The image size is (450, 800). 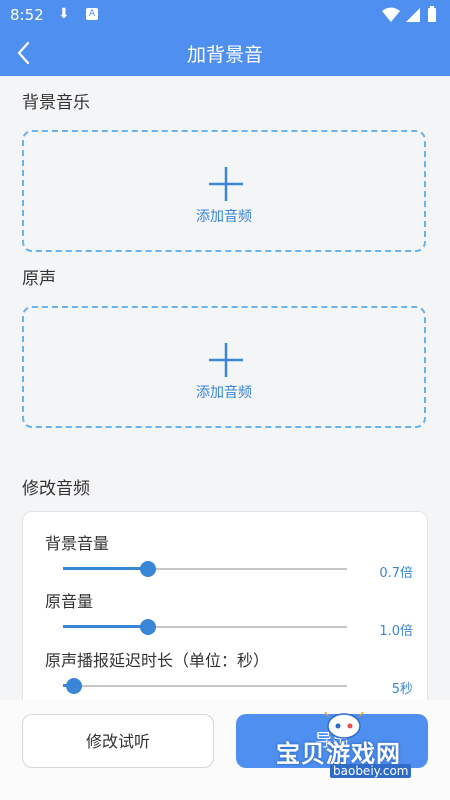 I want to click on add-original-audio-button: 添加音频, so click(x=224, y=367).